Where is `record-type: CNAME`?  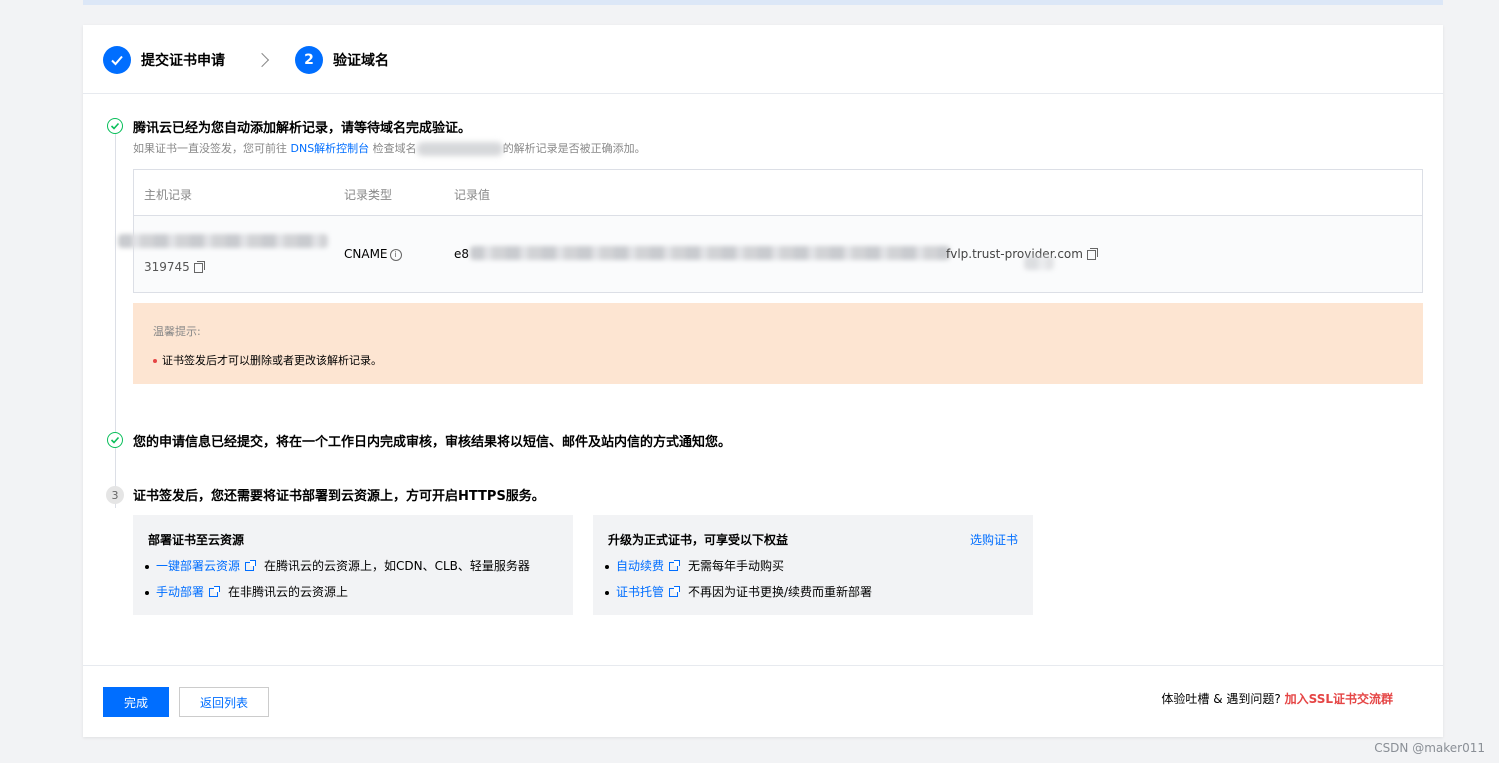
record-type: CNAME is located at coordinates (366, 254).